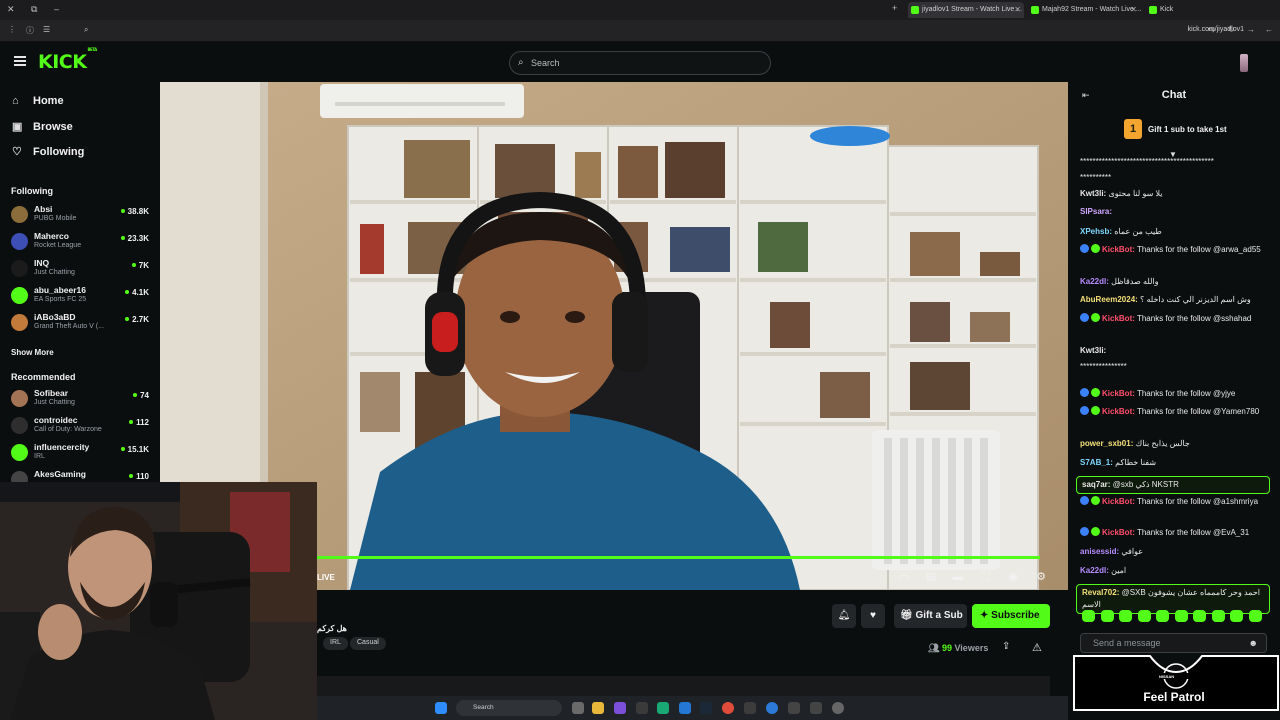 Image resolution: width=1280 pixels, height=720 pixels. What do you see at coordinates (62, 447) in the screenshot?
I see `channel-name: influencercity` at bounding box center [62, 447].